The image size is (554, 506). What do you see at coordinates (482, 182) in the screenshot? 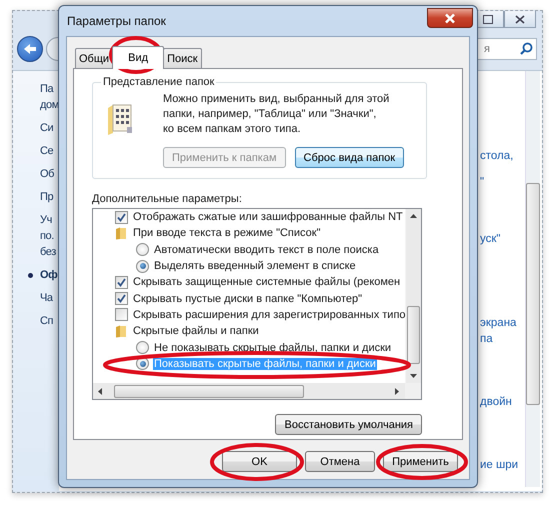
I see `link-text: "` at bounding box center [482, 182].